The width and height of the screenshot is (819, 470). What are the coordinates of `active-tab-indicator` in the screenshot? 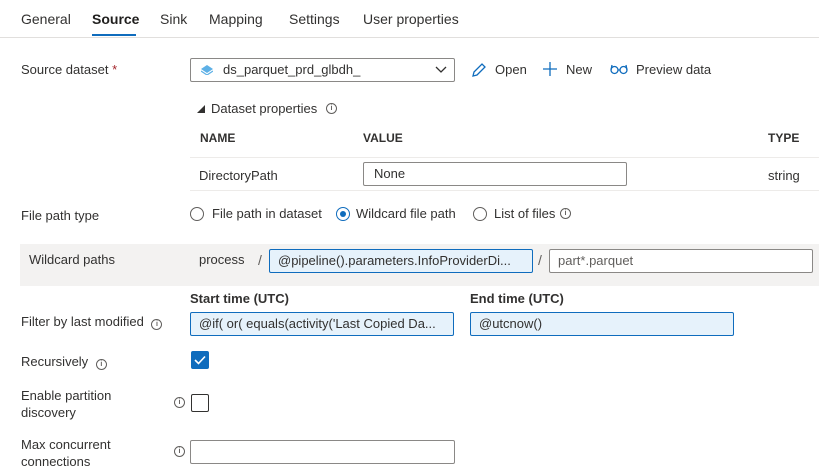 It's located at (114, 35).